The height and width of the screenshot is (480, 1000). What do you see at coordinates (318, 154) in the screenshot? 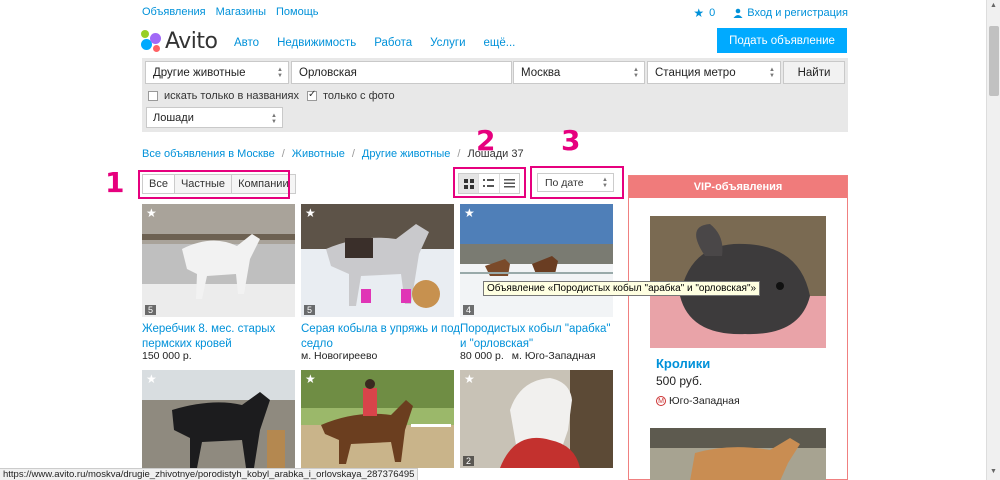
I see `breadcrumb-animals: Животные` at bounding box center [318, 154].